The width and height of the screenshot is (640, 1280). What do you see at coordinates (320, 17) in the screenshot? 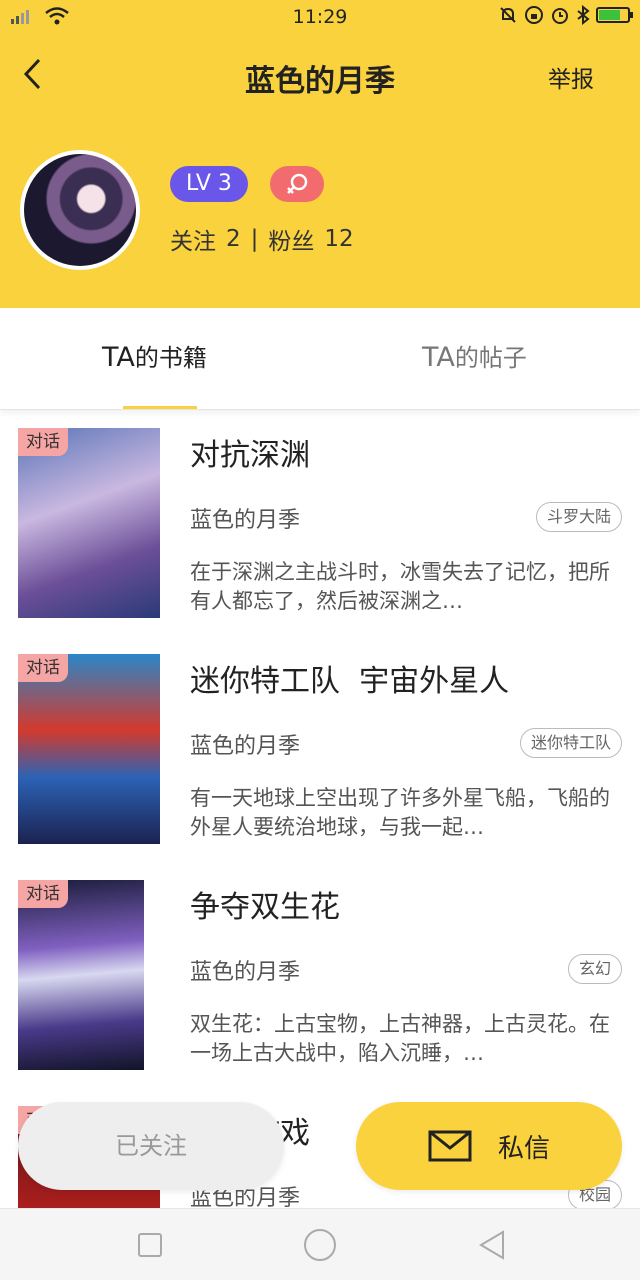
I see `status-bar: 11:29` at bounding box center [320, 17].